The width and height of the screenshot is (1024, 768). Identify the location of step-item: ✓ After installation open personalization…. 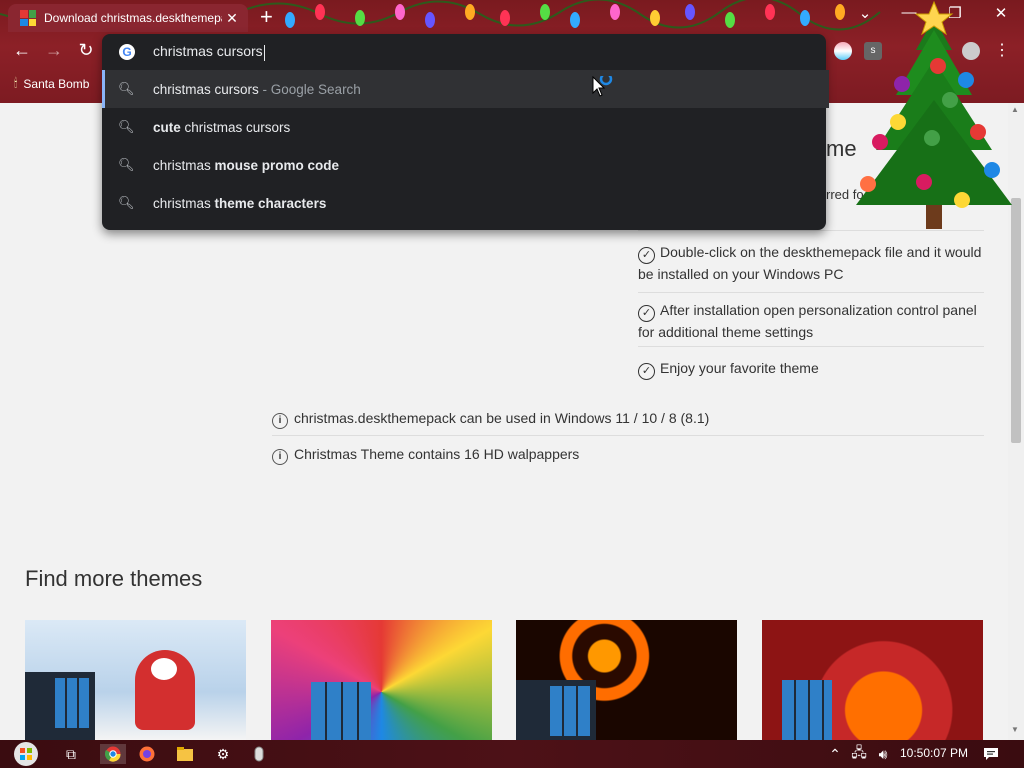
(807, 321).